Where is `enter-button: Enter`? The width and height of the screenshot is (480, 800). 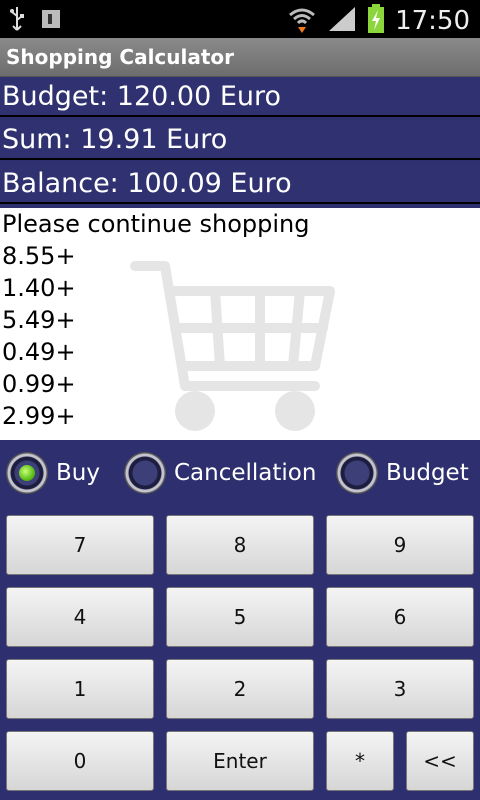 enter-button: Enter is located at coordinates (240, 761).